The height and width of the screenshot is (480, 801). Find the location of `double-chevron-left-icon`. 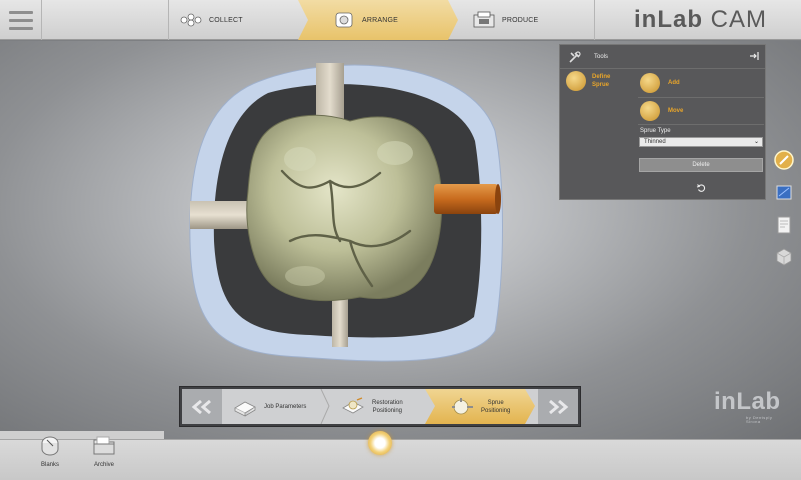

double-chevron-left-icon is located at coordinates (201, 406).